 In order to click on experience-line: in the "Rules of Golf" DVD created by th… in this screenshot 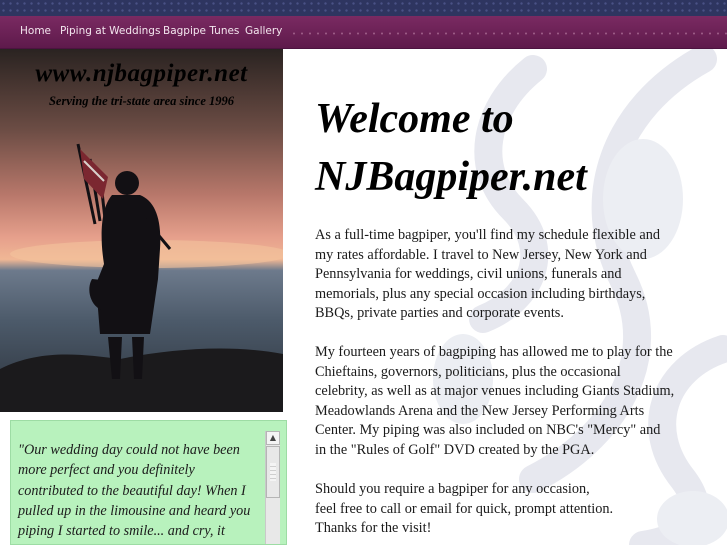, I will do `click(455, 449)`.